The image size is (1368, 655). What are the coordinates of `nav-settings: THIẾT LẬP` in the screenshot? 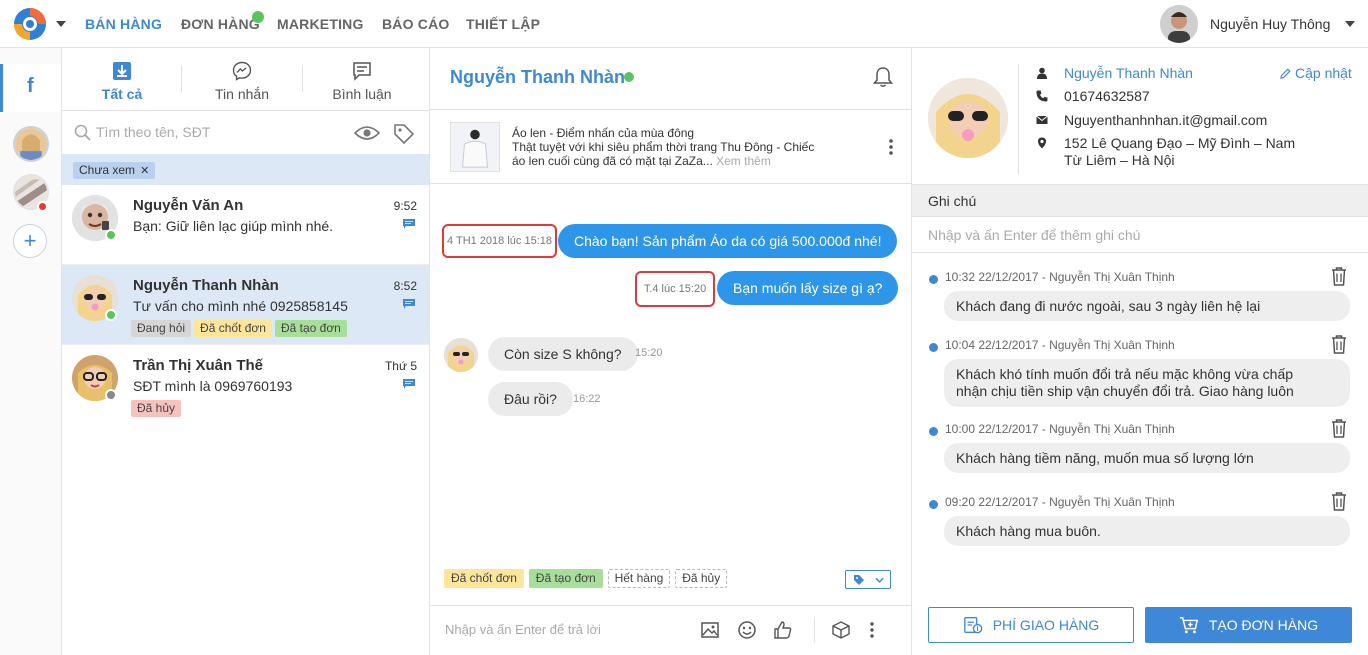 It's located at (503, 24).